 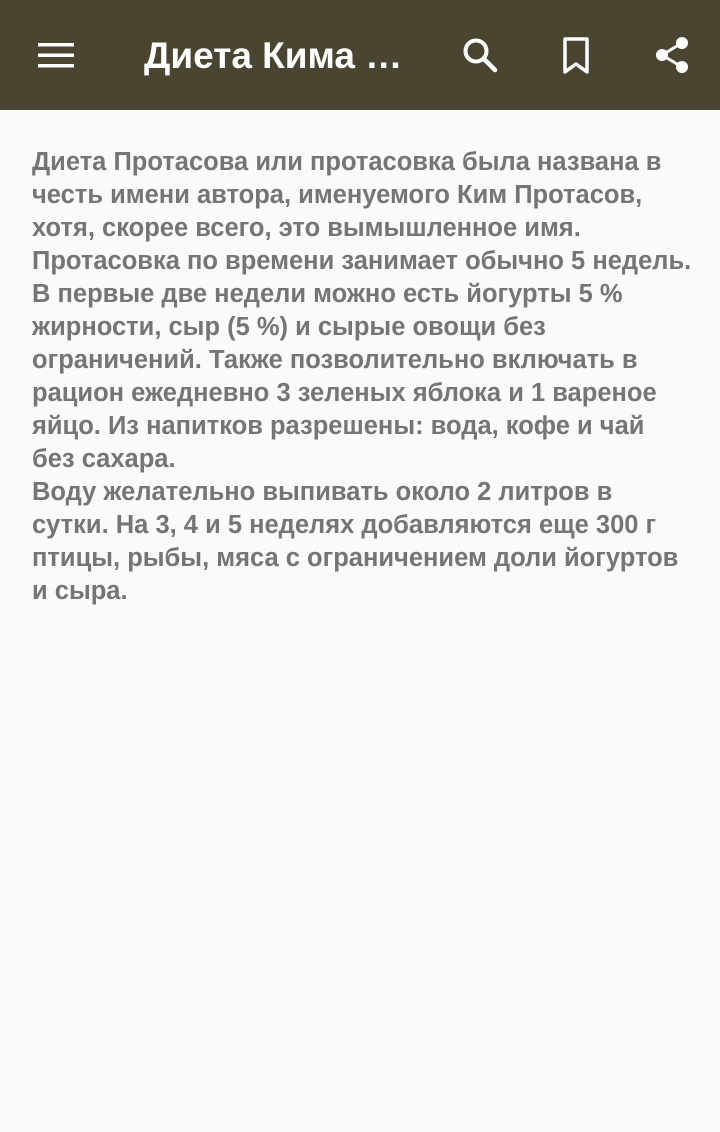 What do you see at coordinates (279, 55) in the screenshot?
I see `page-title: Диета Кима Протасова` at bounding box center [279, 55].